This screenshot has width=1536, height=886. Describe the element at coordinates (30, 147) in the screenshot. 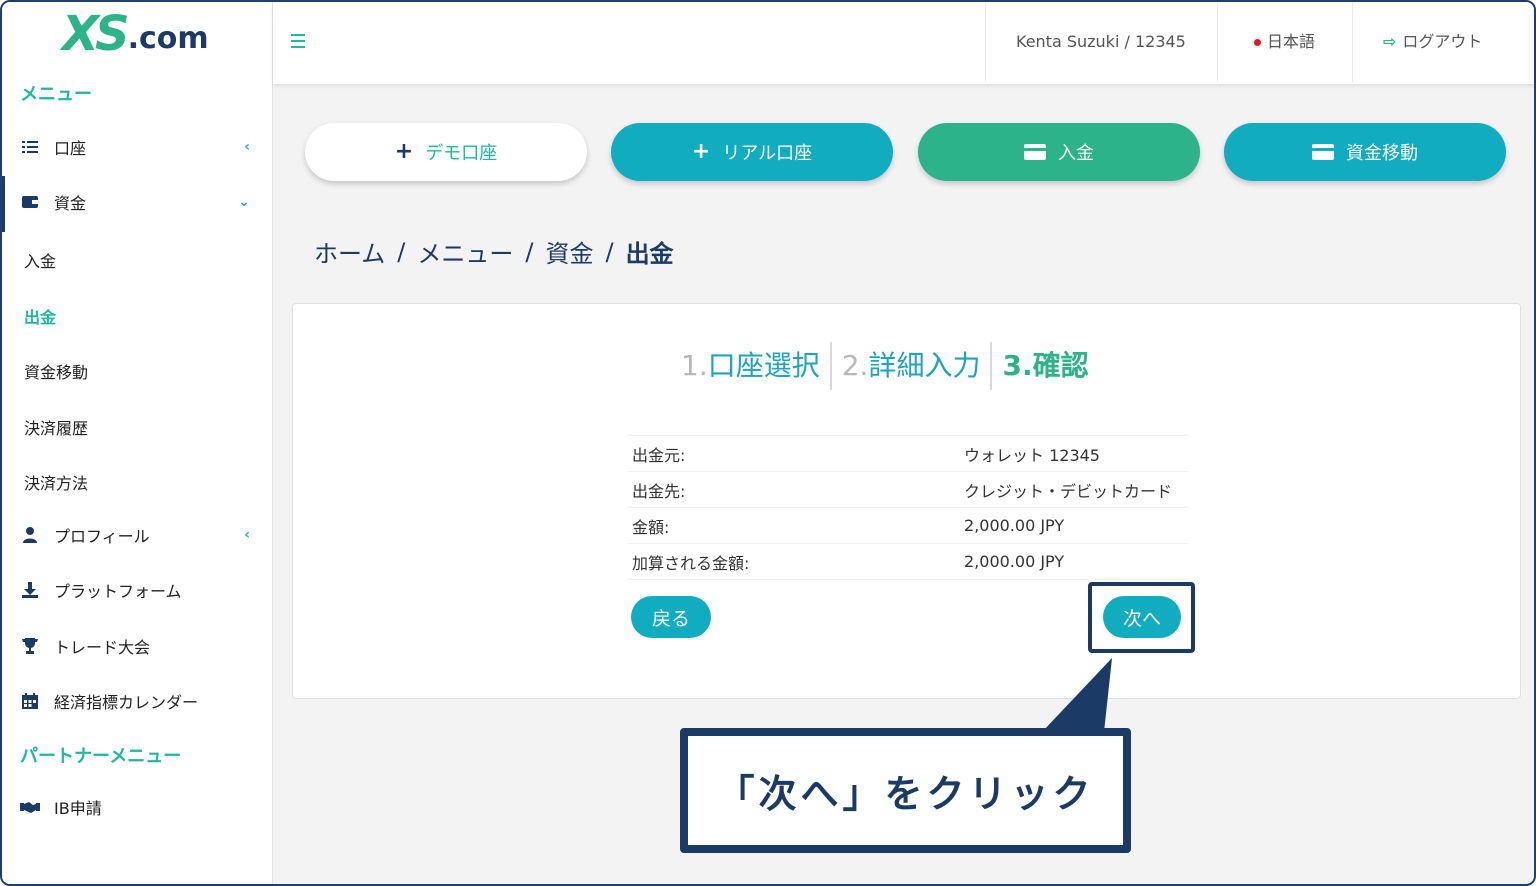

I see `list-icon` at that location.